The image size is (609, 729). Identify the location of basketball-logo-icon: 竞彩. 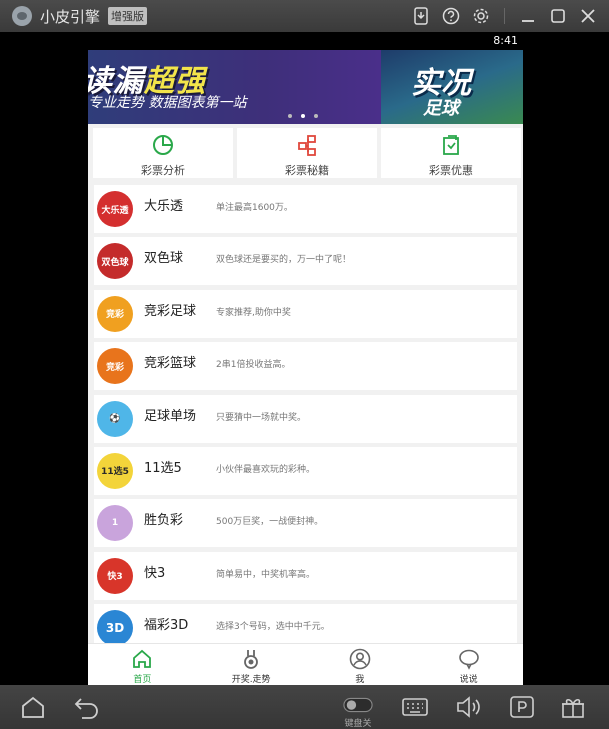
(115, 366).